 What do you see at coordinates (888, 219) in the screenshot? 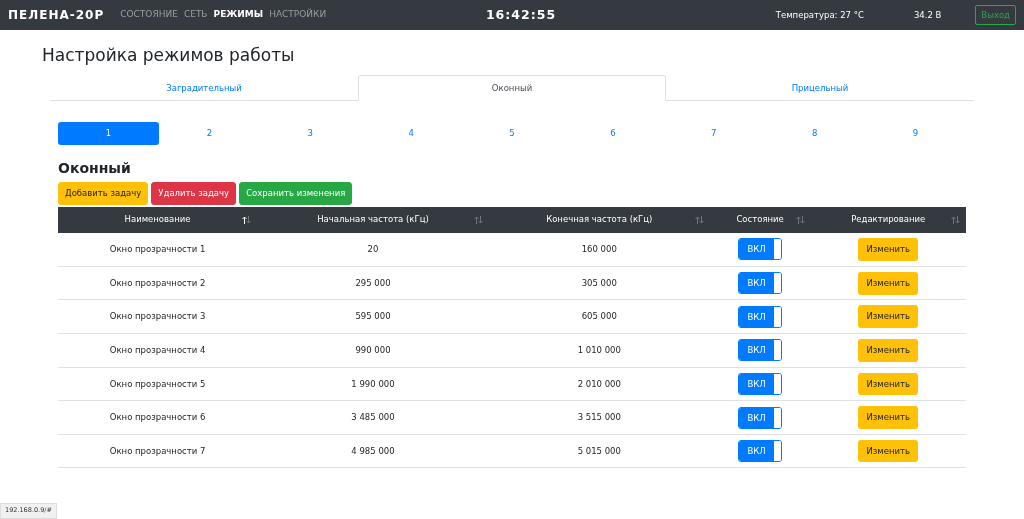
I see `column-header: Редактирование` at bounding box center [888, 219].